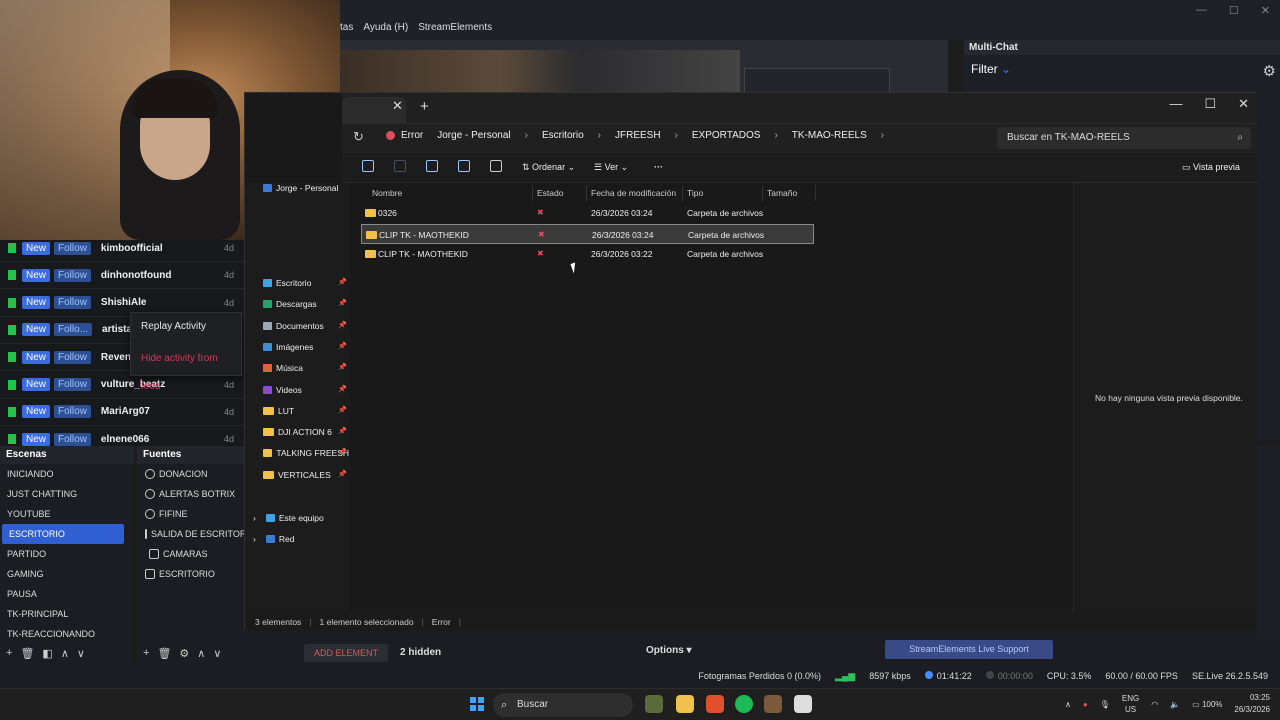  I want to click on volume-icon: 🔈, so click(1175, 704).